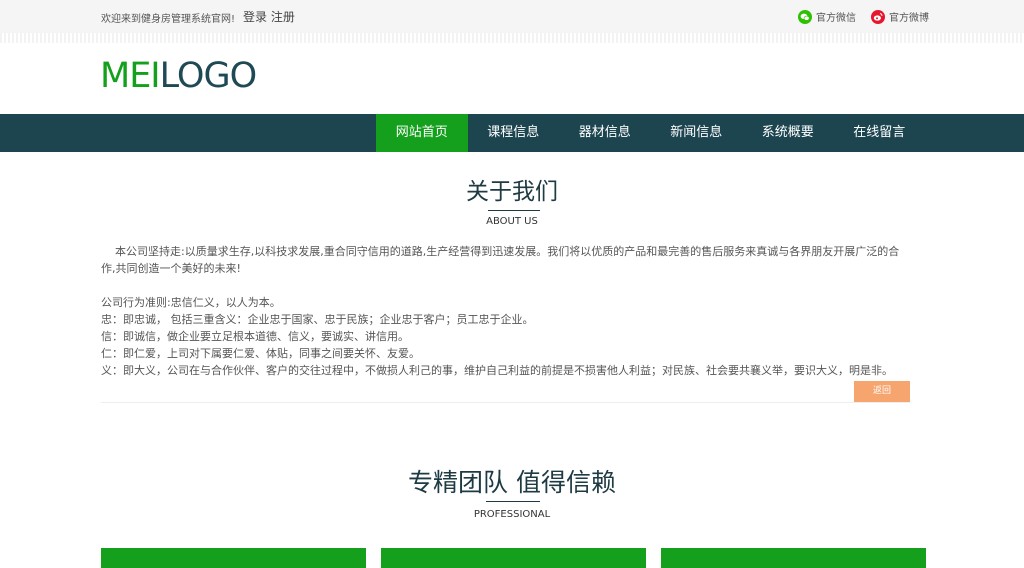 This screenshot has width=1024, height=568. Describe the element at coordinates (836, 18) in the screenshot. I see `wechat-label: 官方微信` at that location.